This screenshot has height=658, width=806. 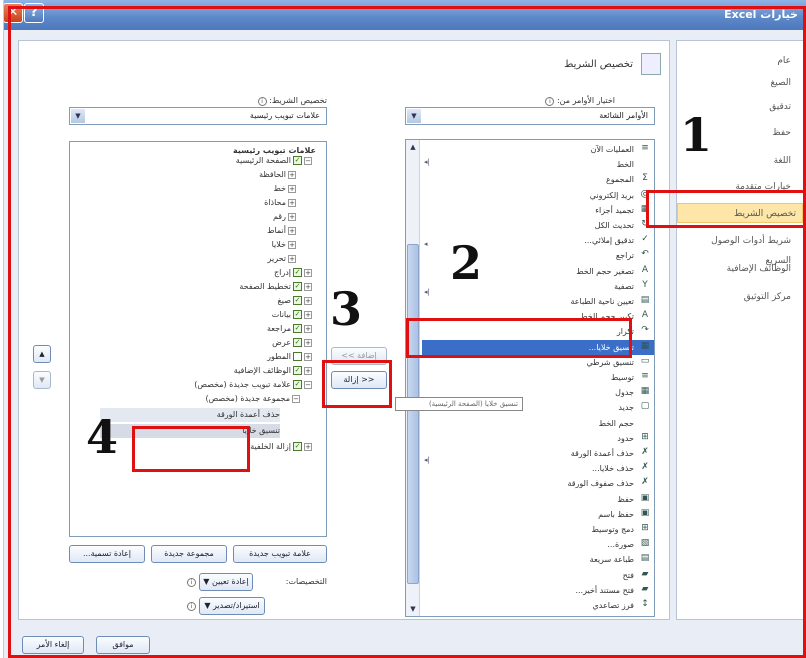 What do you see at coordinates (466, 263) in the screenshot?
I see `annotation-number-2: 2` at bounding box center [466, 263].